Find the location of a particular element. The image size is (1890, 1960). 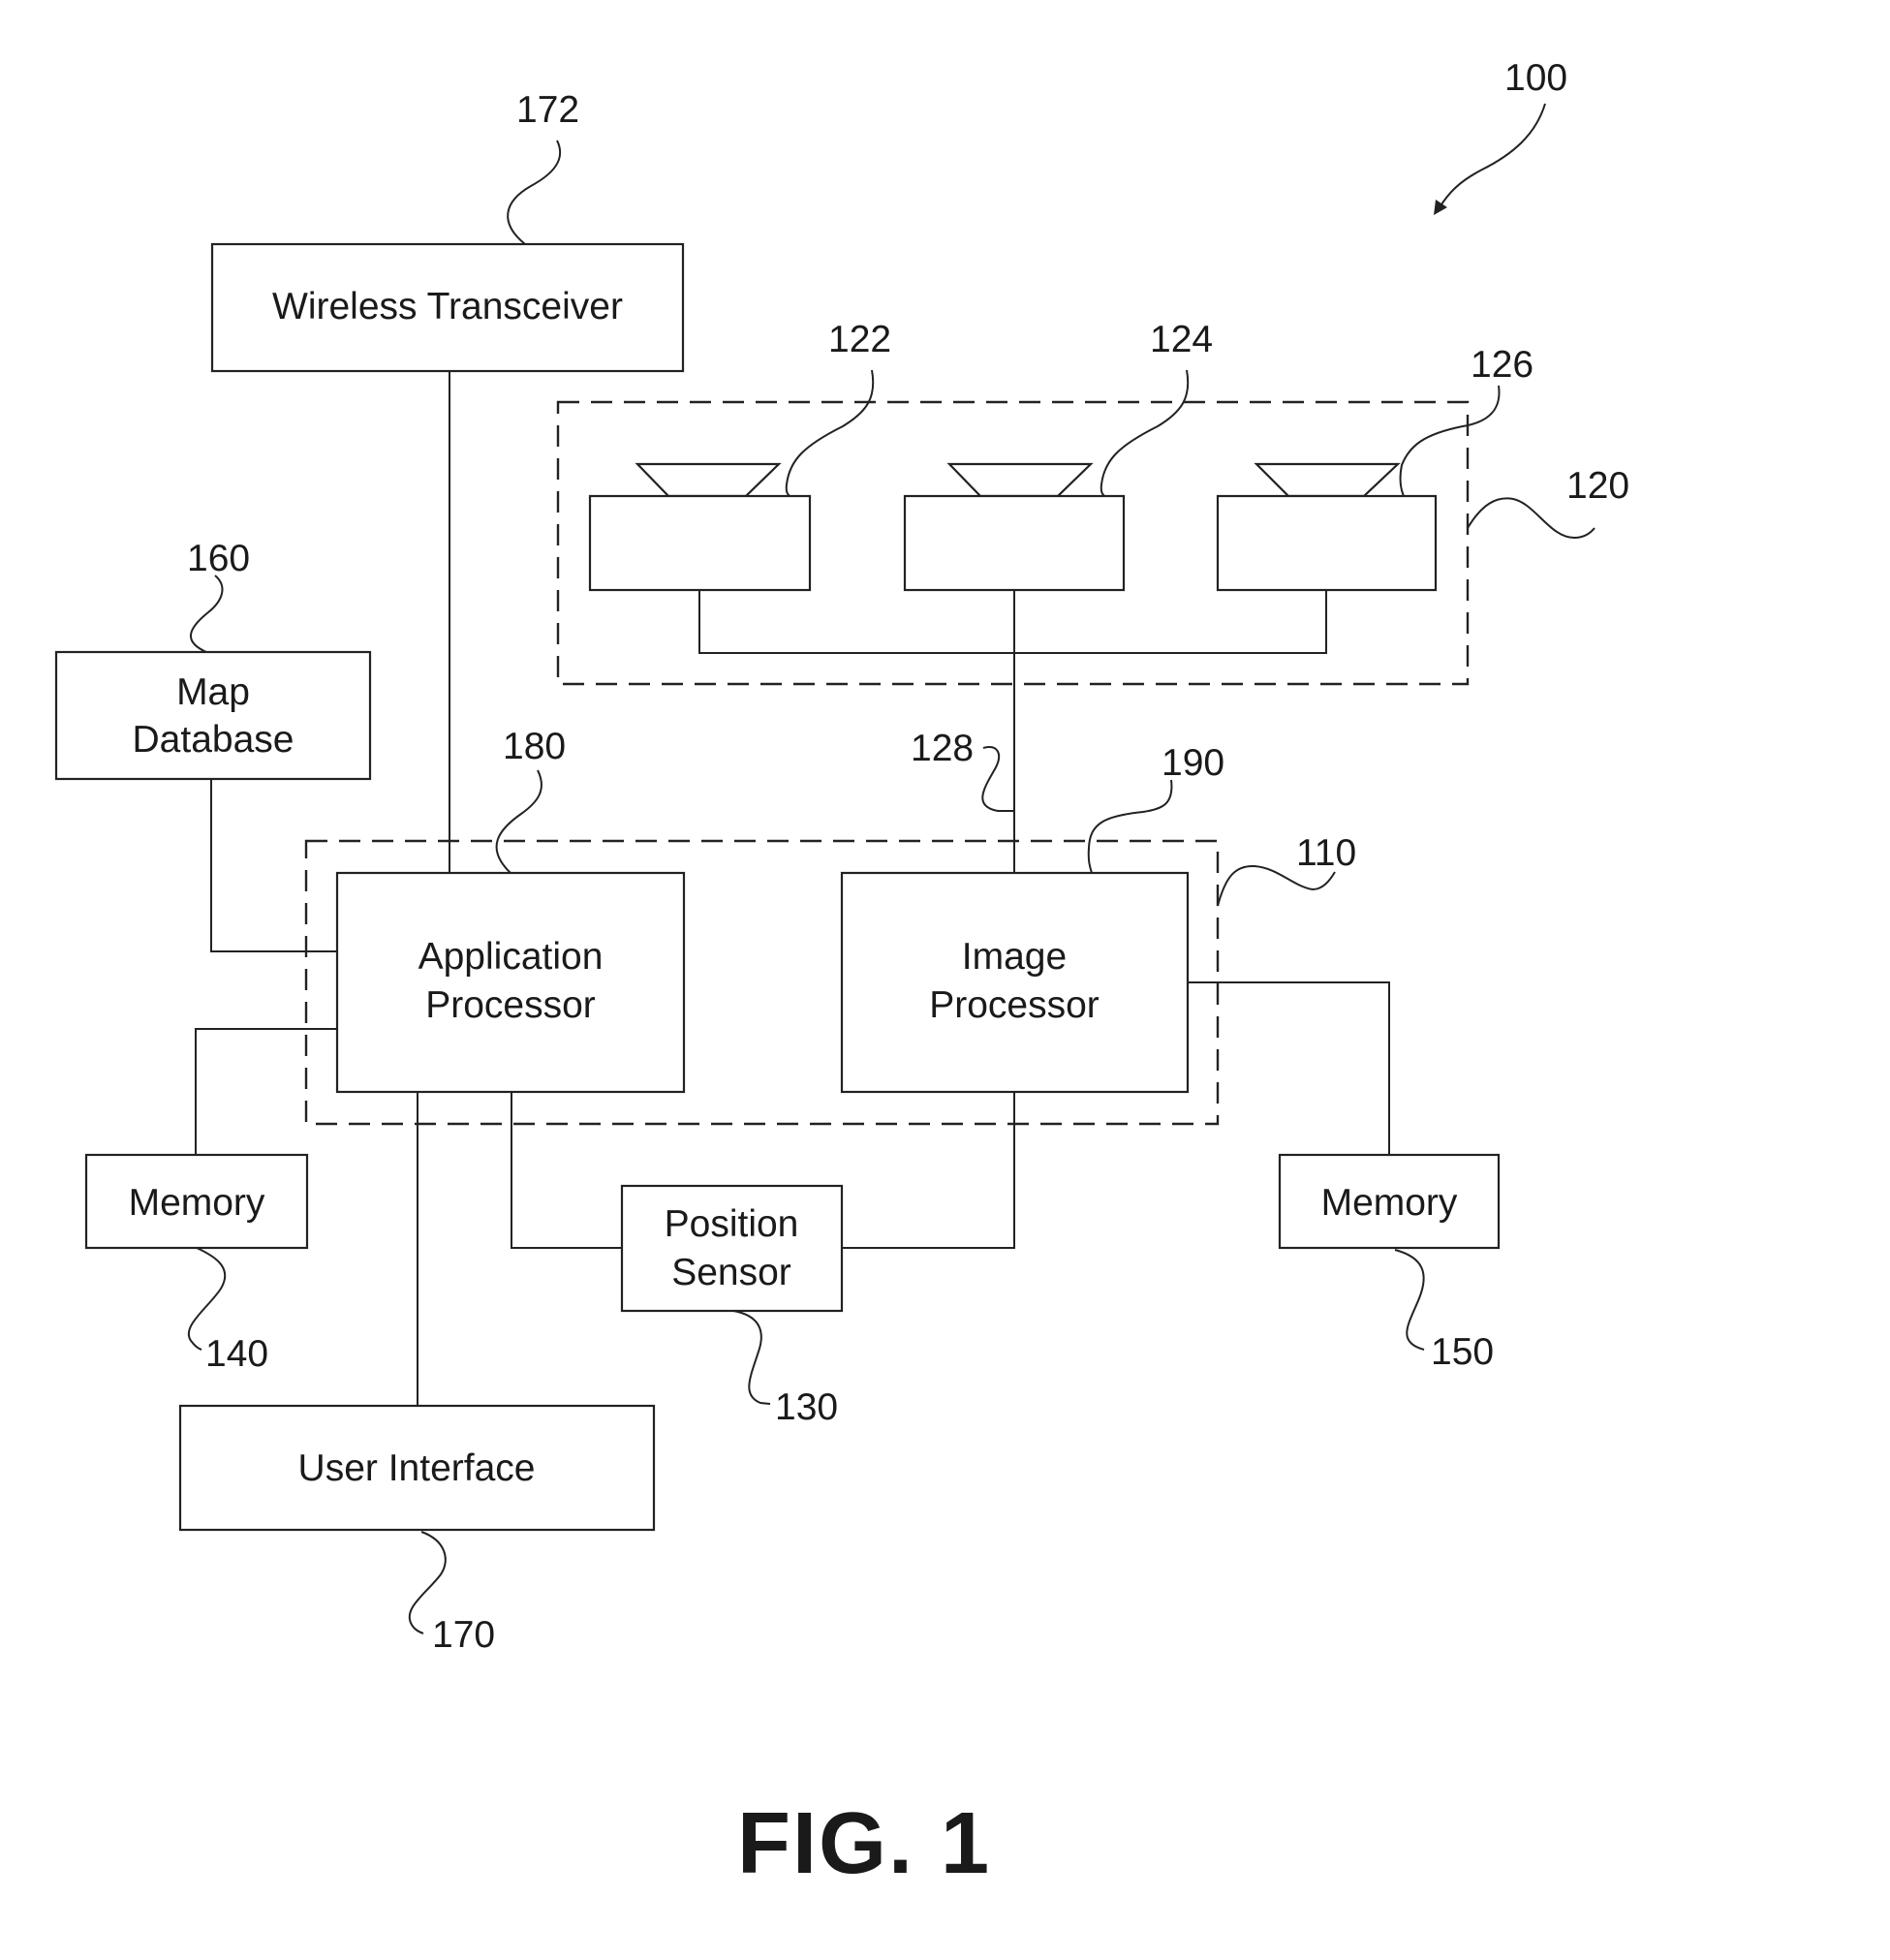

arrowhead-icon is located at coordinates (1440, 208).